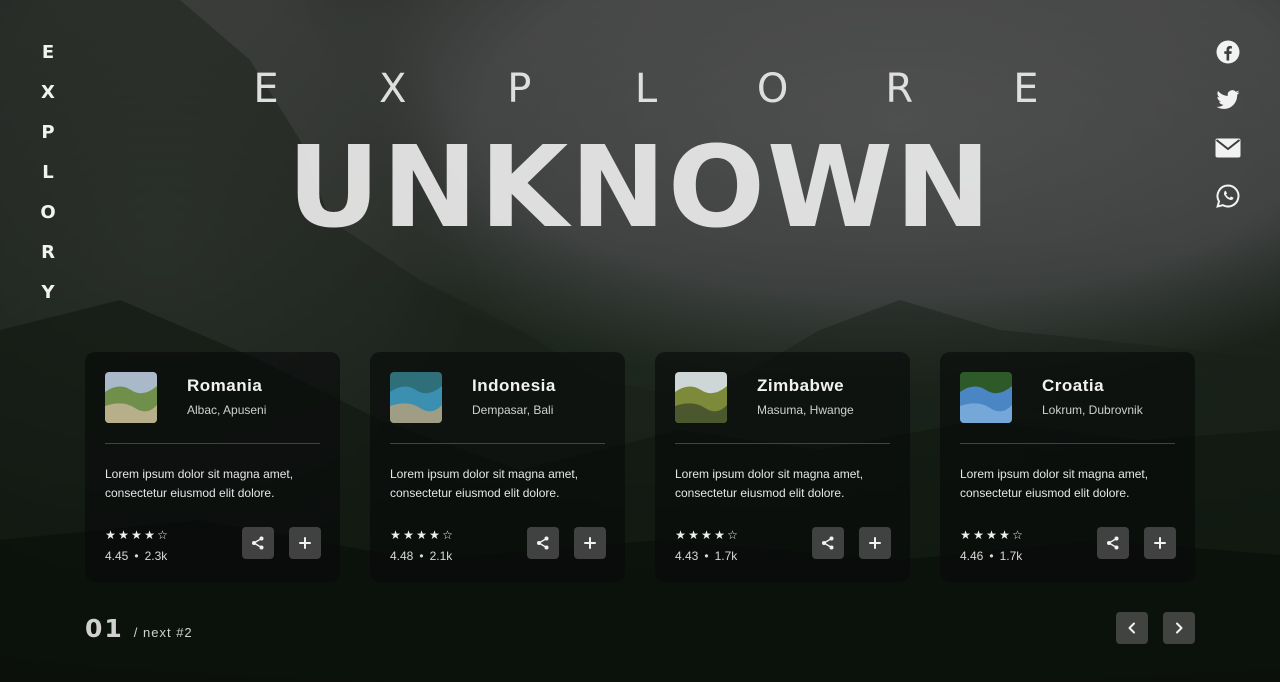 This screenshot has height=682, width=1280. Describe the element at coordinates (402, 556) in the screenshot. I see `rating-value: 4.48` at that location.